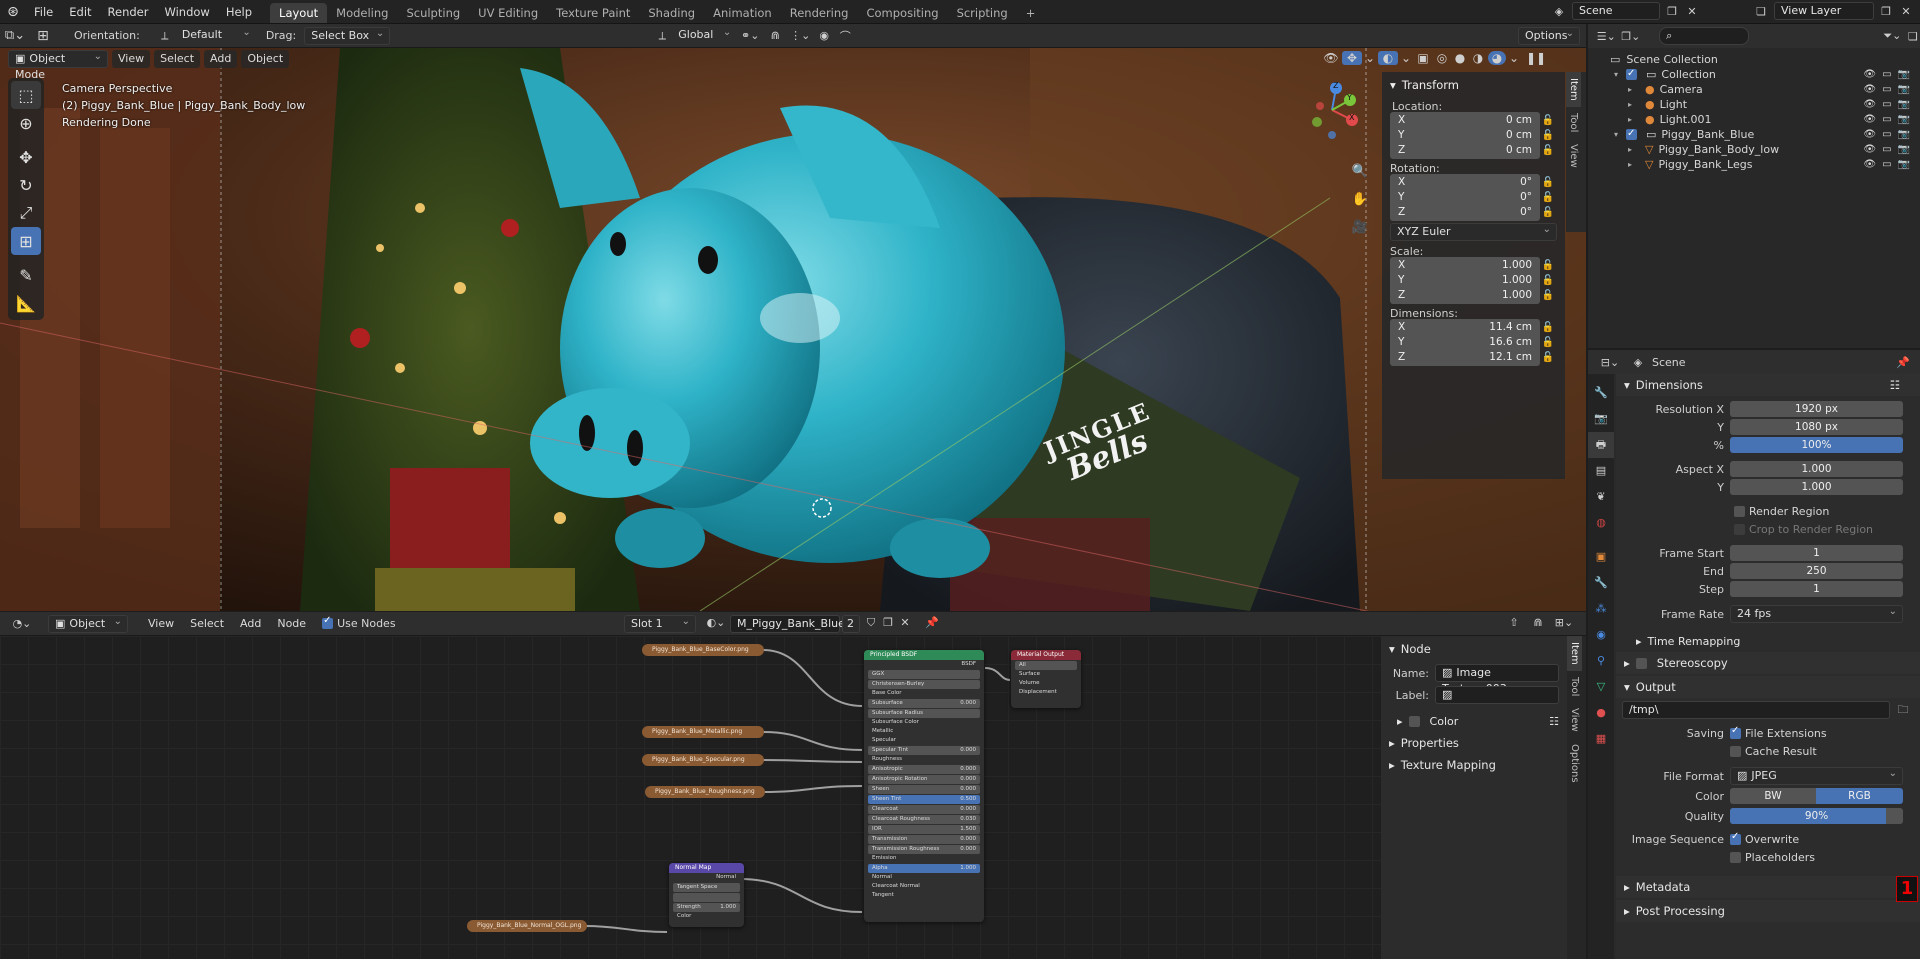 Image resolution: width=1920 pixels, height=959 pixels. What do you see at coordinates (1601, 635) in the screenshot?
I see `physics-tab-icon: ◉` at bounding box center [1601, 635].